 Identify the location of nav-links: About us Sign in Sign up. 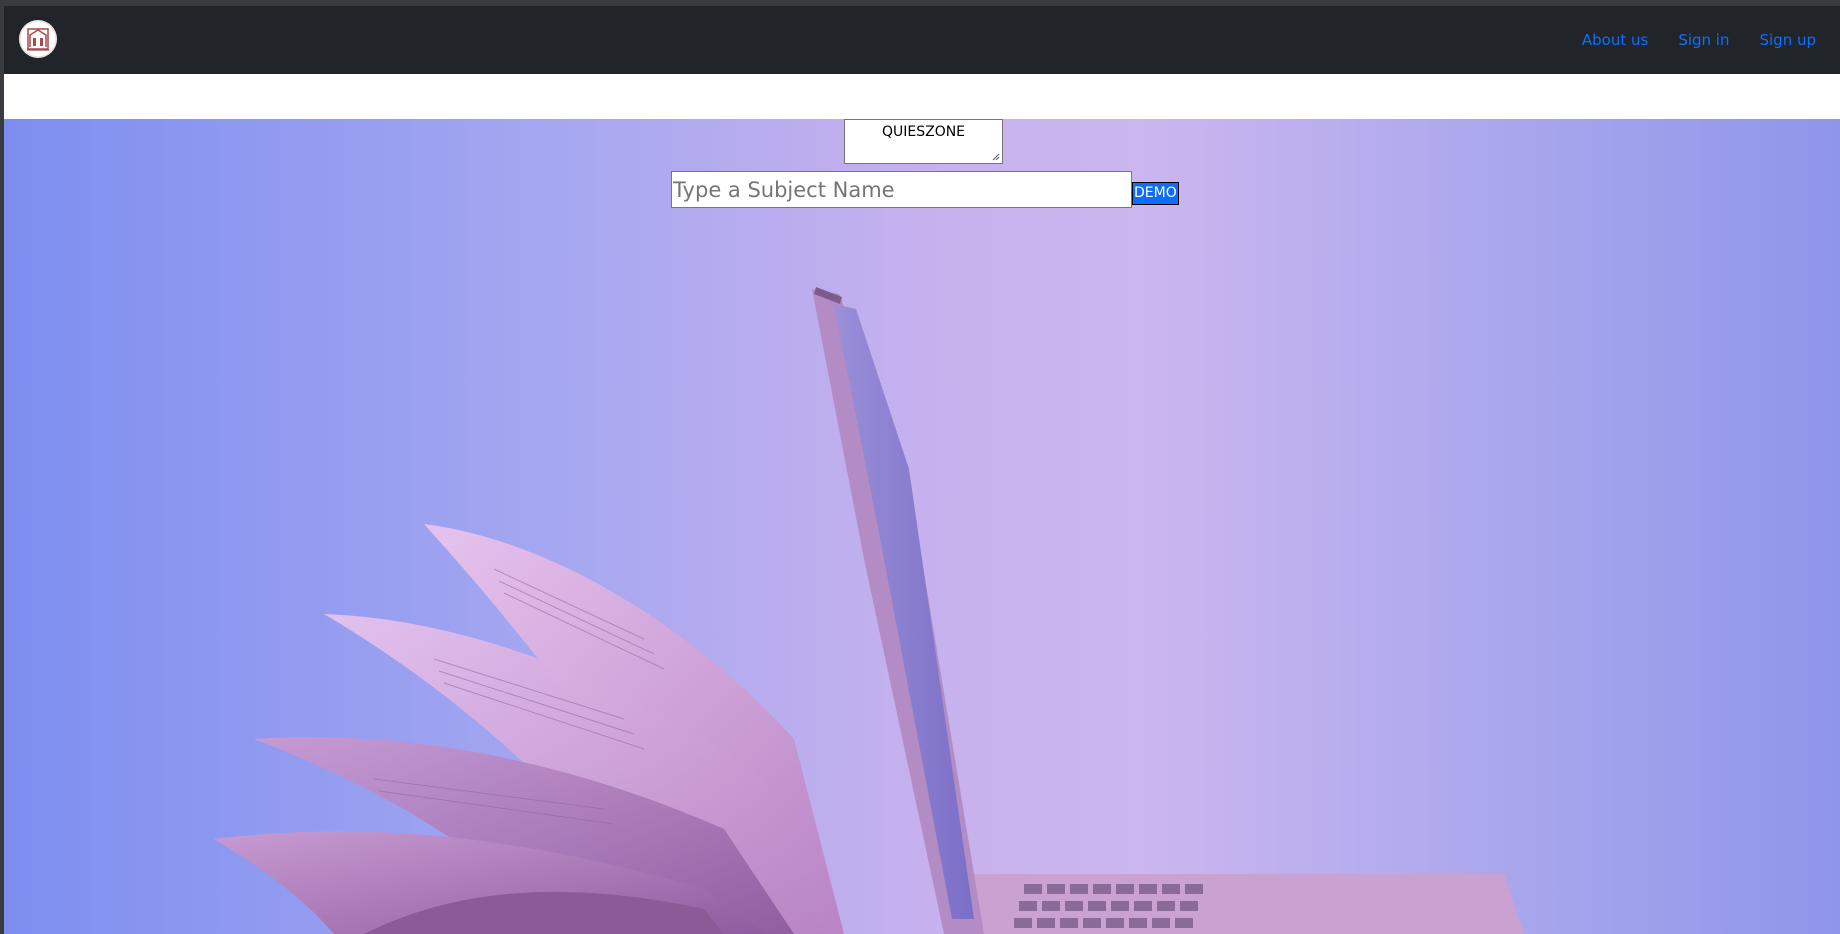
(1699, 40).